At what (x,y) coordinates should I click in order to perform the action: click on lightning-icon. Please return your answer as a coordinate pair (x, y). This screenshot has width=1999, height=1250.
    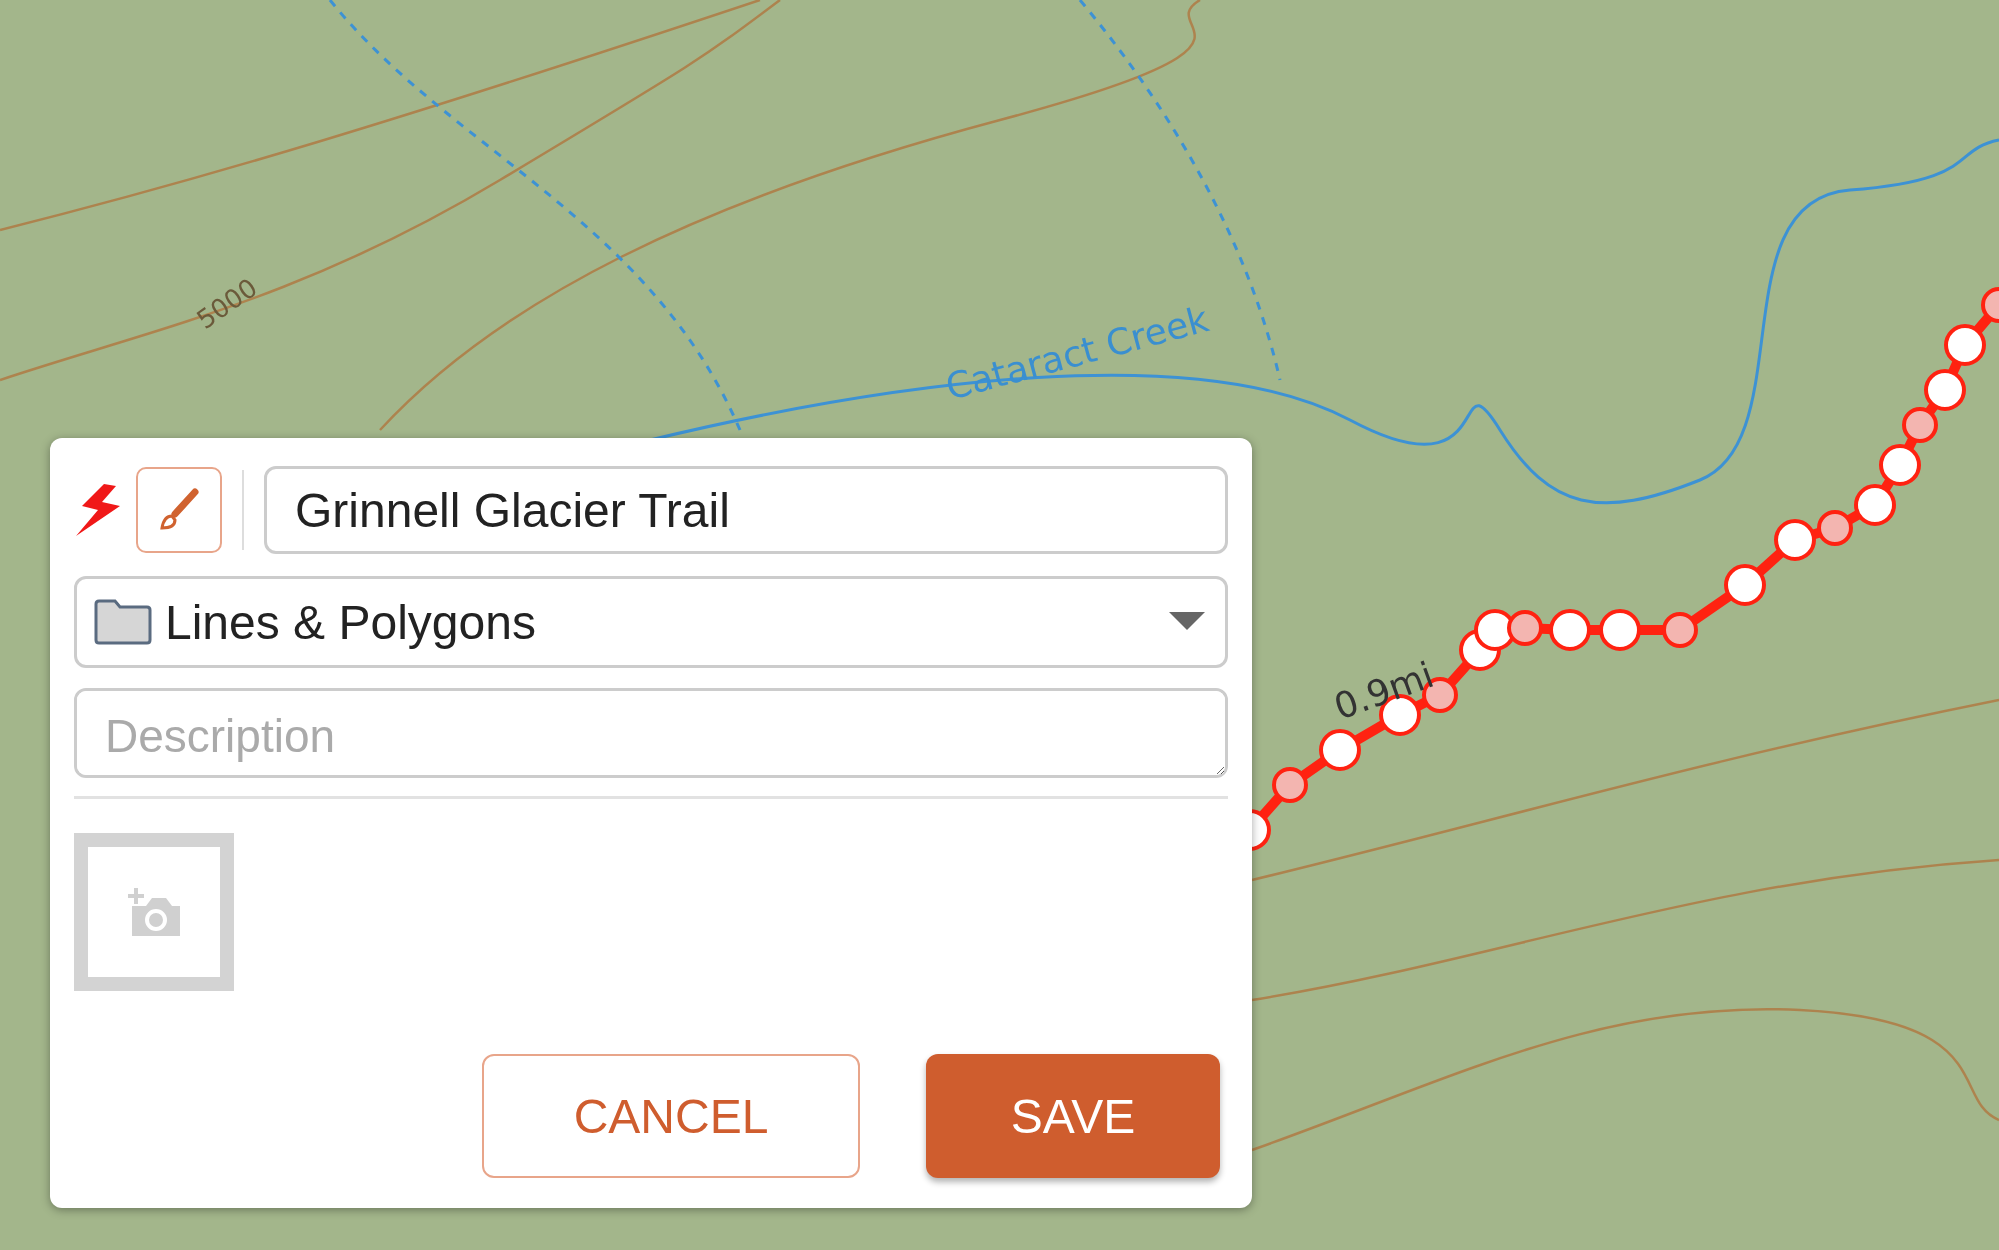
    Looking at the image, I should click on (98, 510).